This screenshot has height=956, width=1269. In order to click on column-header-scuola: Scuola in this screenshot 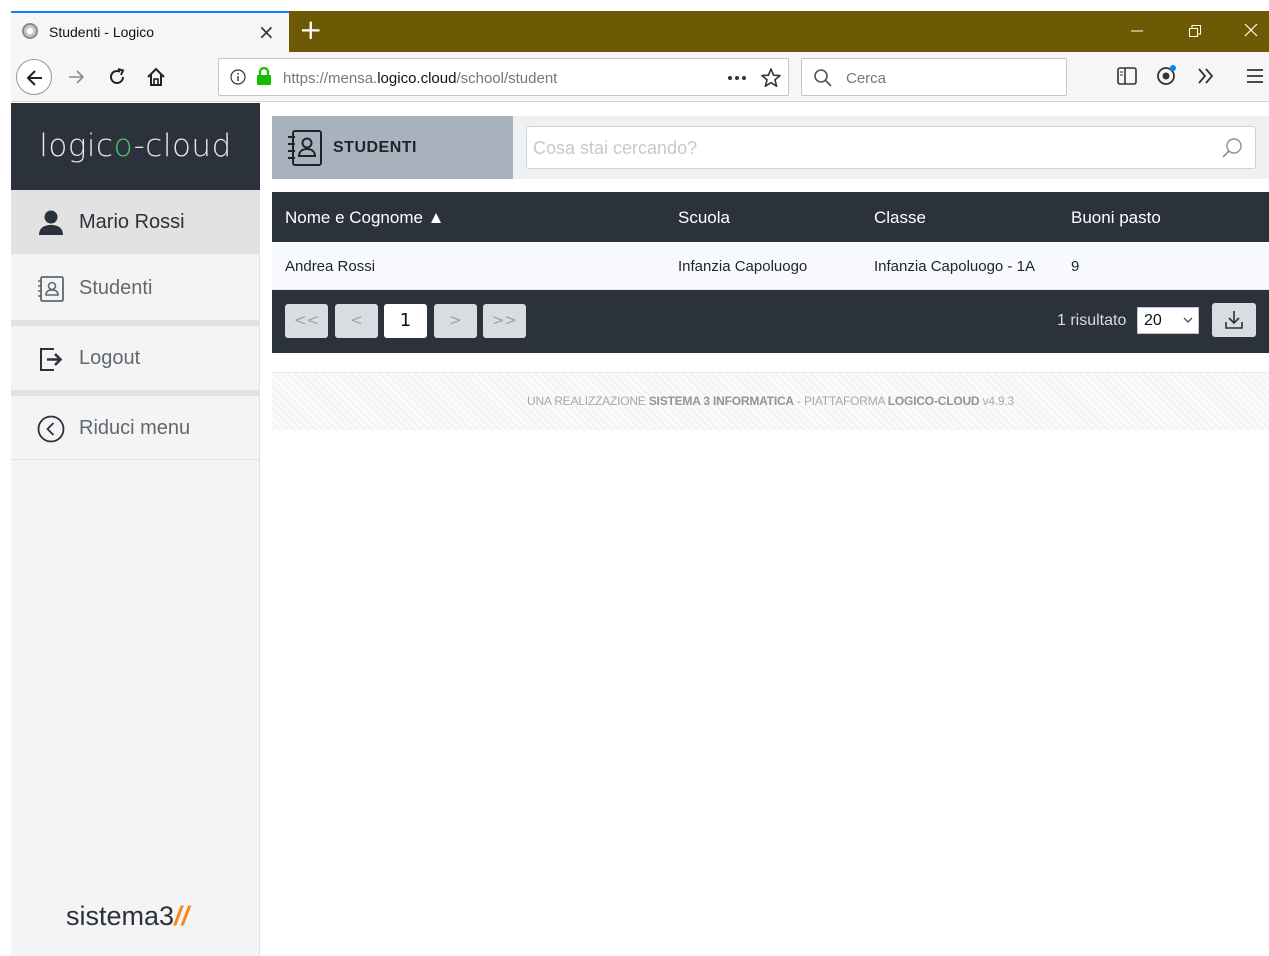, I will do `click(704, 218)`.